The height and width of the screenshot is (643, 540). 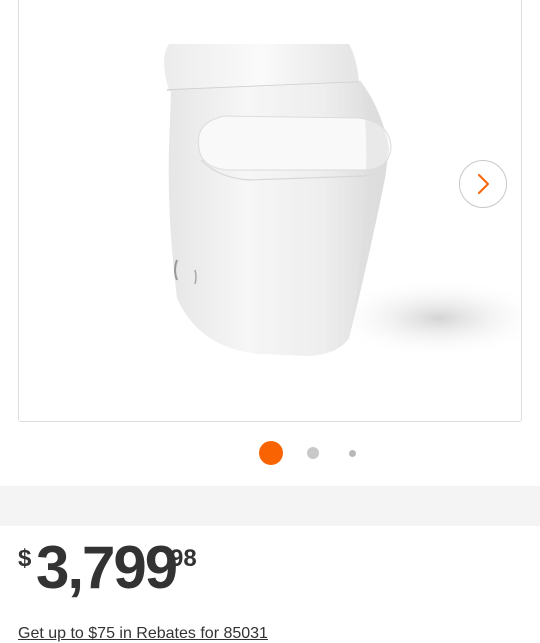 I want to click on carousel-indicator, so click(x=270, y=453).